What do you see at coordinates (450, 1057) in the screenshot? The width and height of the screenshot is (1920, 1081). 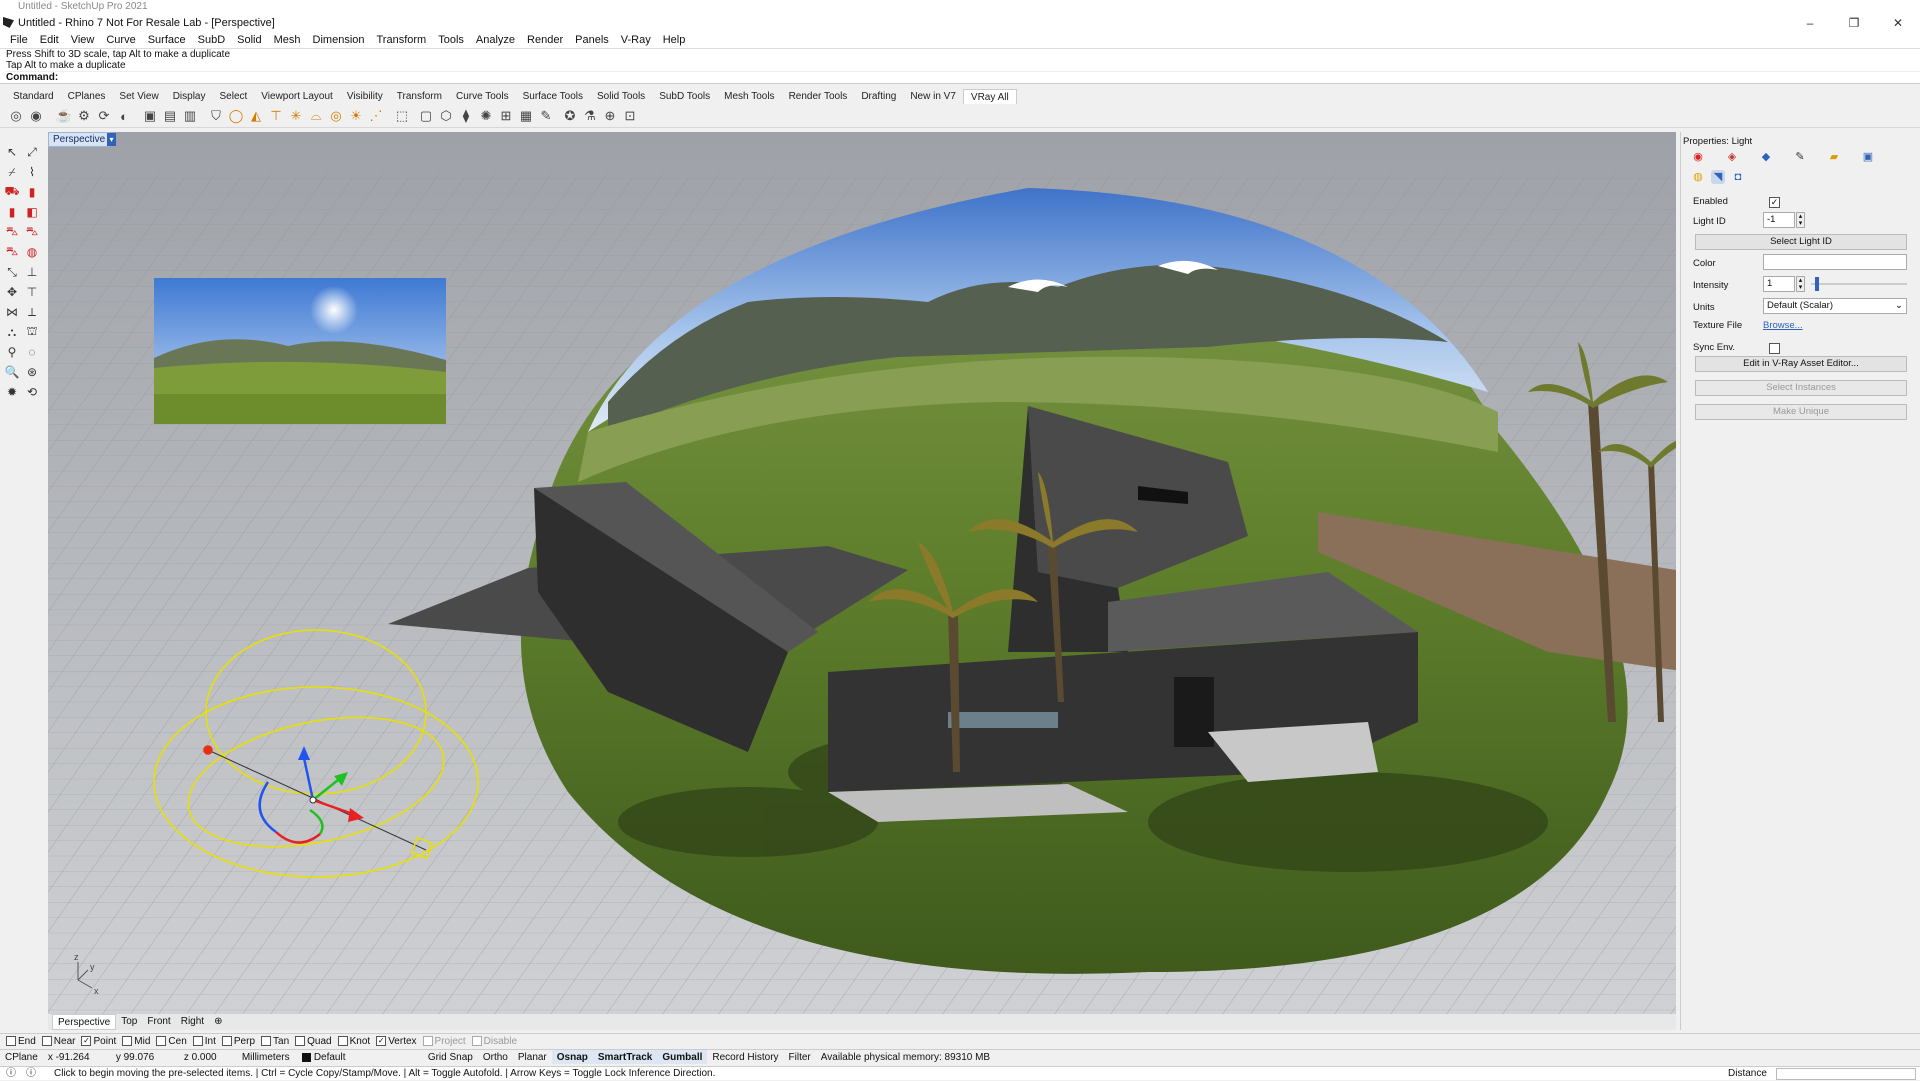 I see `grid-snap-toggle: Grid Snap` at bounding box center [450, 1057].